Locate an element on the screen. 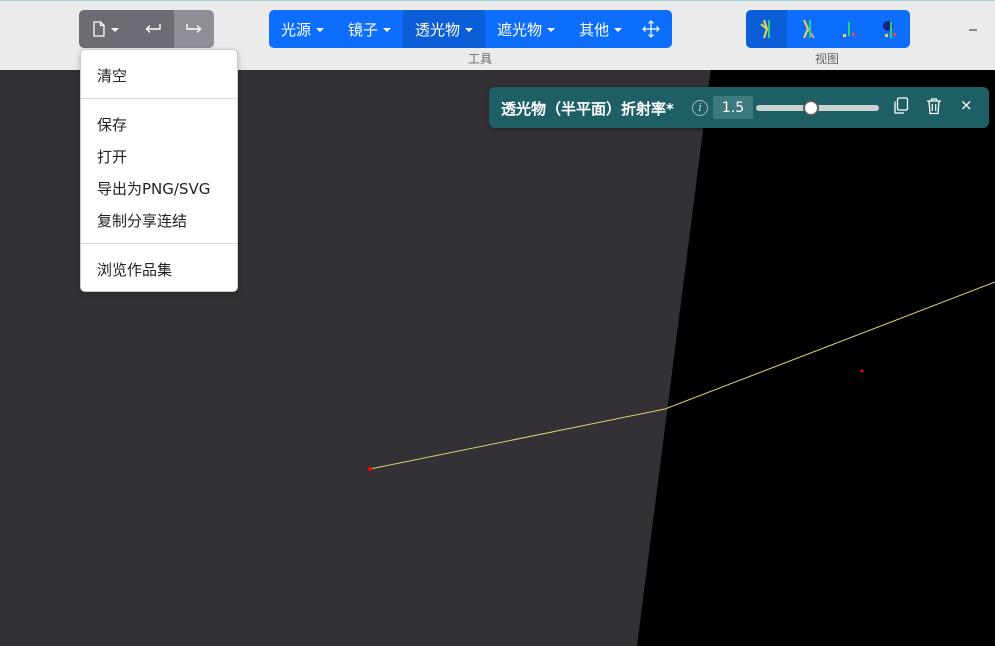  redo-button is located at coordinates (194, 29).